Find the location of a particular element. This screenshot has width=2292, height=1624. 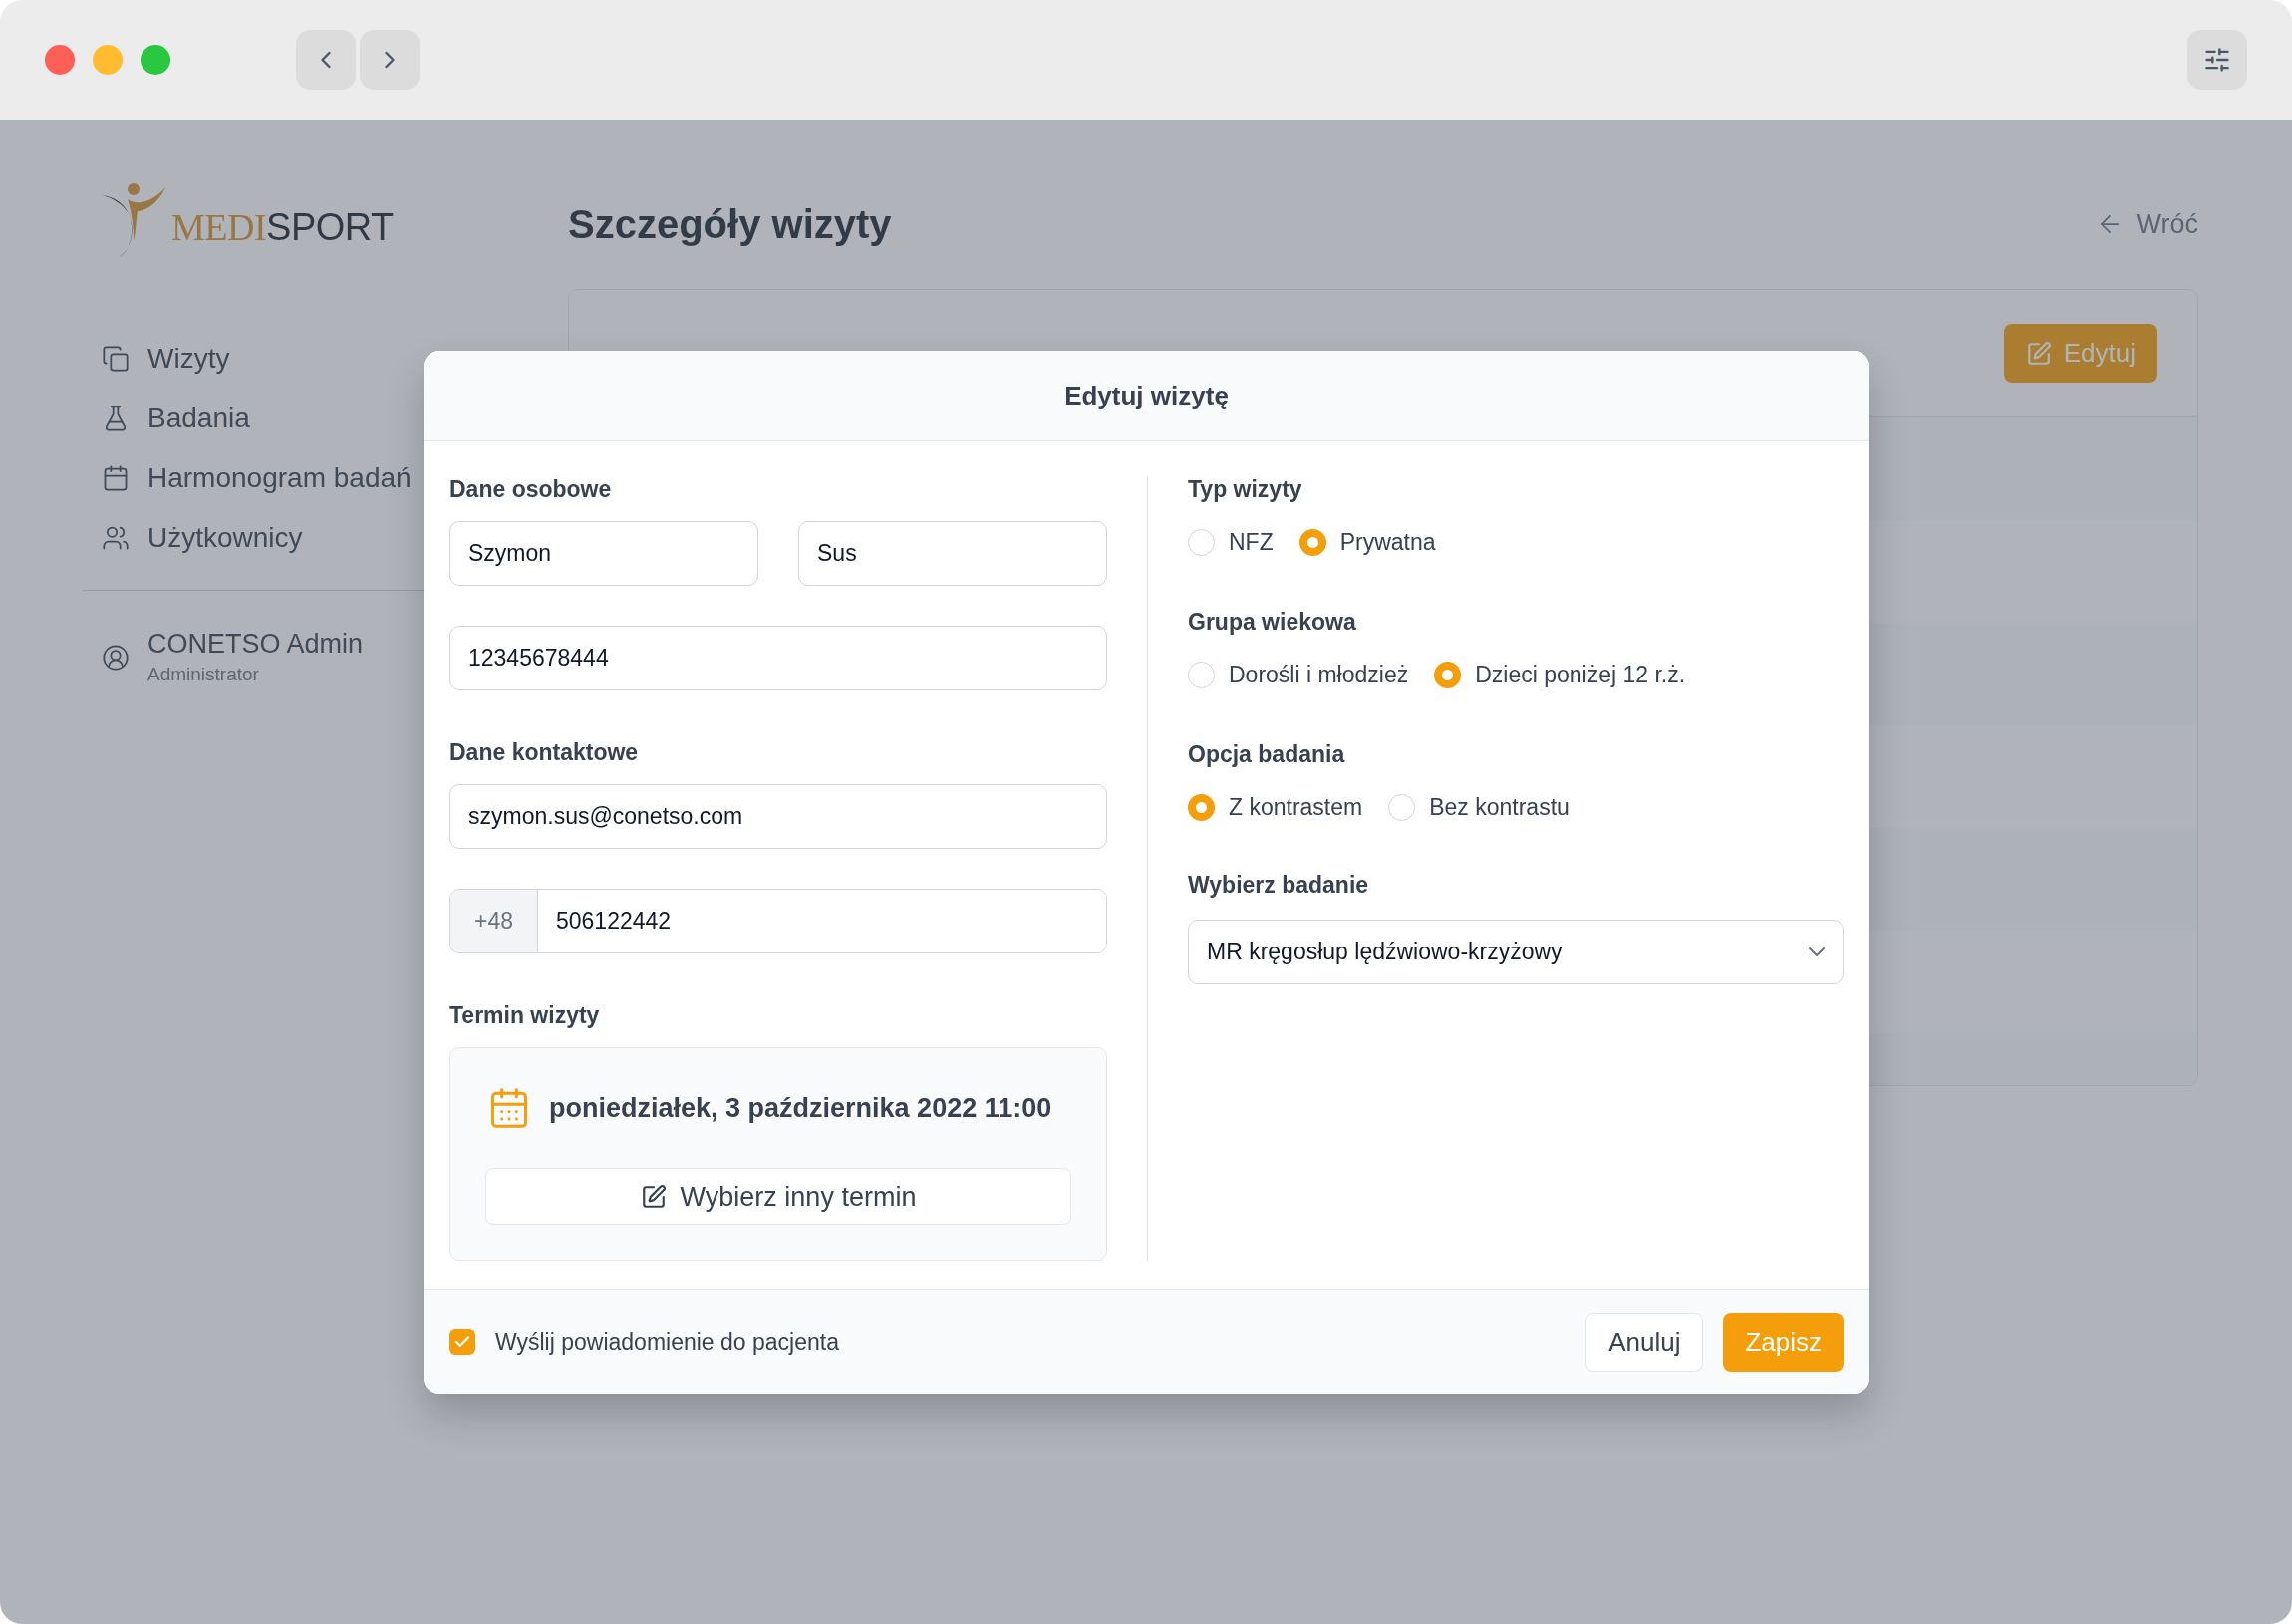

section-heading: Dane osobowe is located at coordinates (531, 489).